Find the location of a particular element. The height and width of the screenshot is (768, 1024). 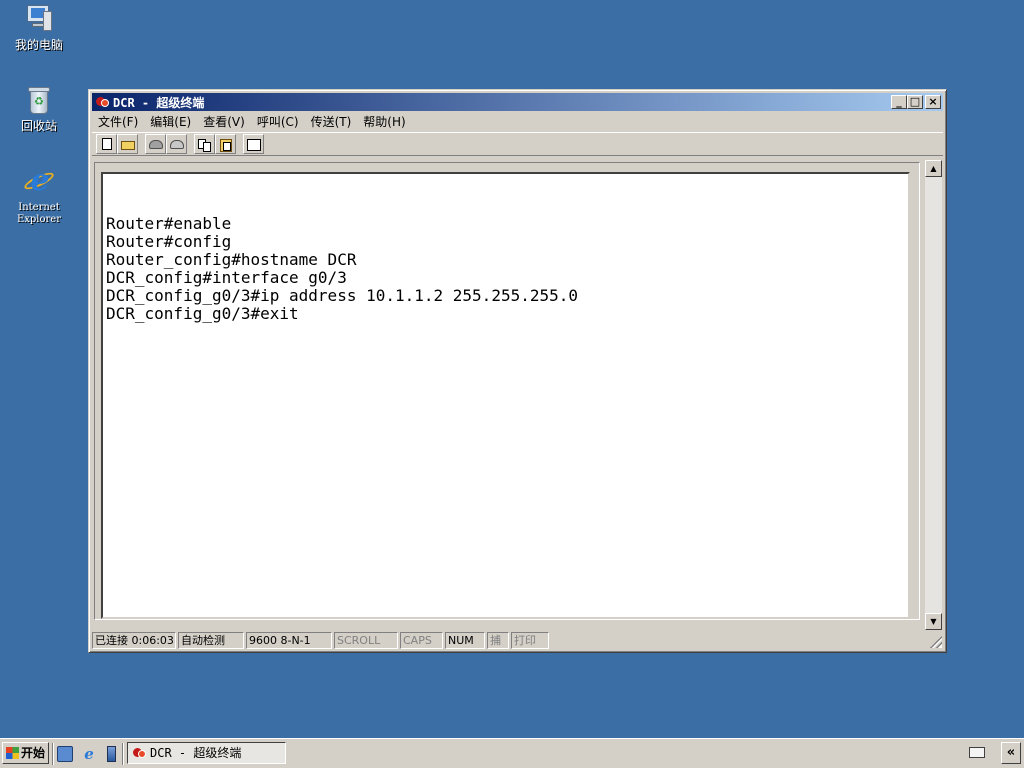

menu-transfer: 传送(T) is located at coordinates (331, 121).